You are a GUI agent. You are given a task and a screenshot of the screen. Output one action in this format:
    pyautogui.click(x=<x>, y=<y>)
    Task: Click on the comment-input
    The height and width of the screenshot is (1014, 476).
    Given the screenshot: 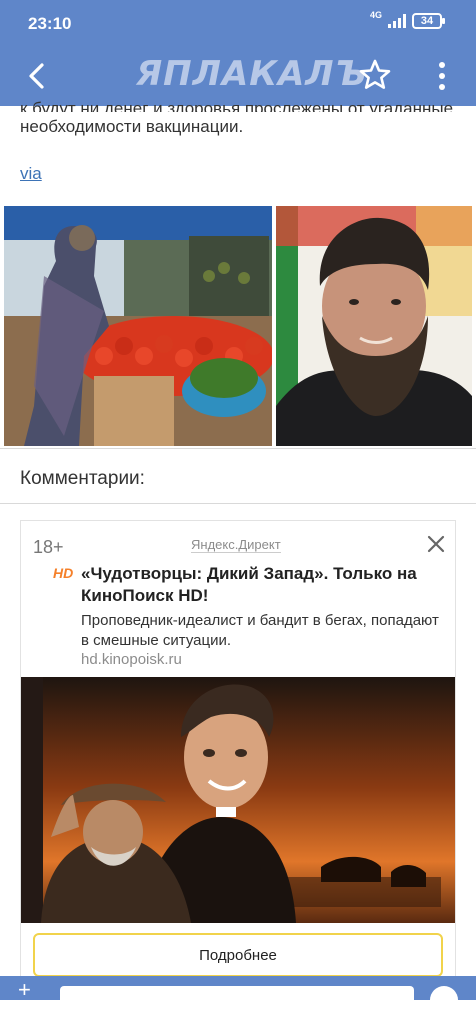 What is the action you would take?
    pyautogui.click(x=237, y=996)
    